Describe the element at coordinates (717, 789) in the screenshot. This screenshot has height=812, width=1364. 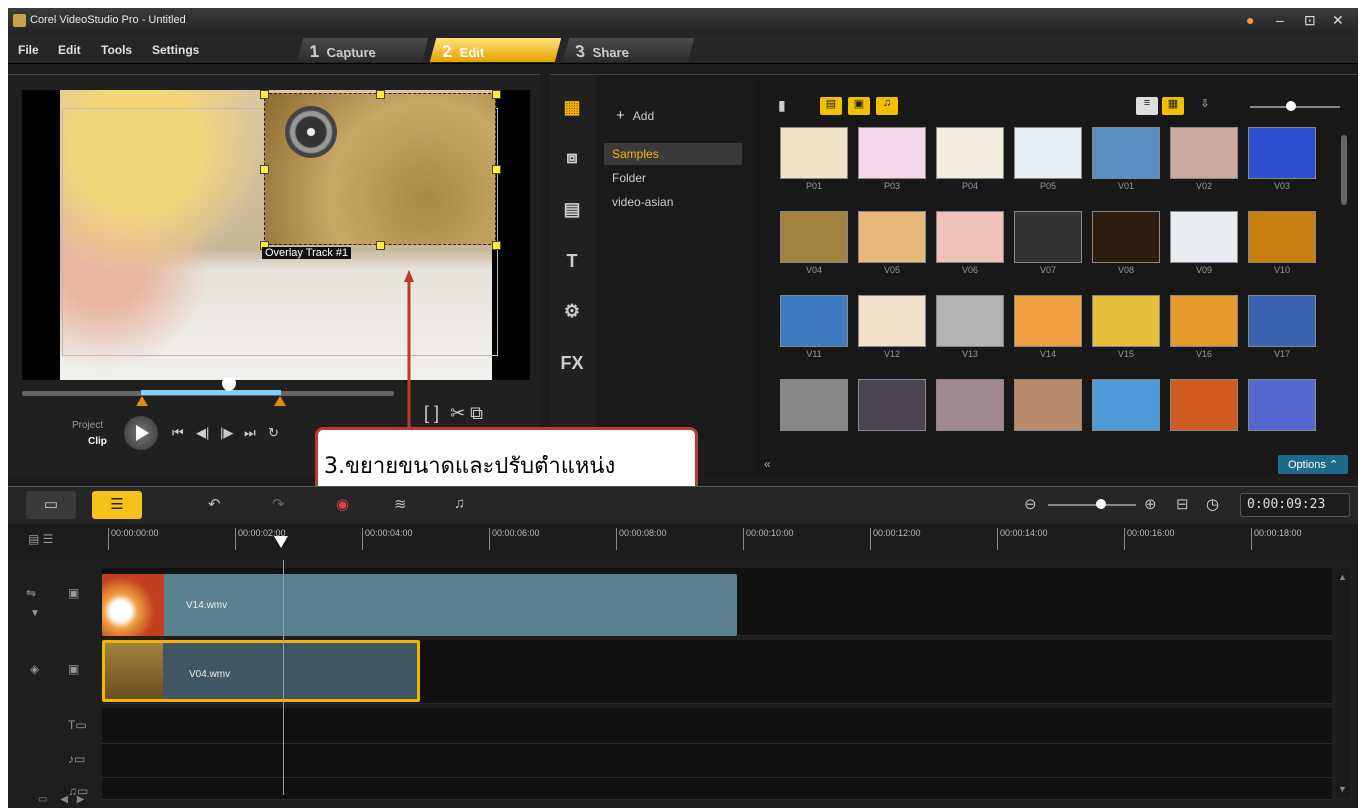
I see `music-track` at that location.